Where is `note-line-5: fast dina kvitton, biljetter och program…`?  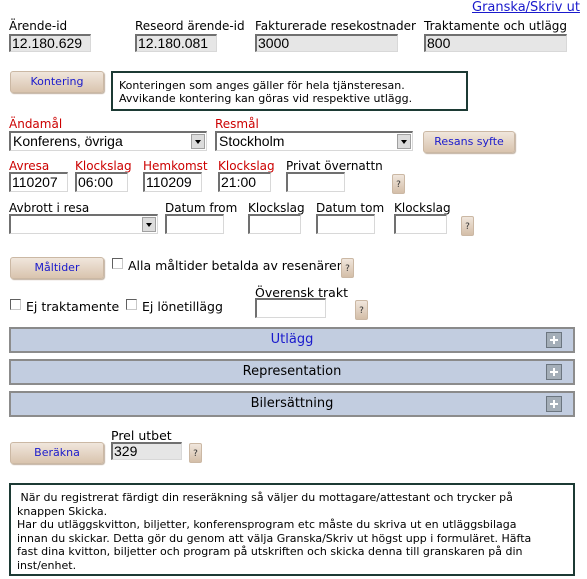
note-line-5: fast dina kvitton, biljetter och program… is located at coordinates (270, 551).